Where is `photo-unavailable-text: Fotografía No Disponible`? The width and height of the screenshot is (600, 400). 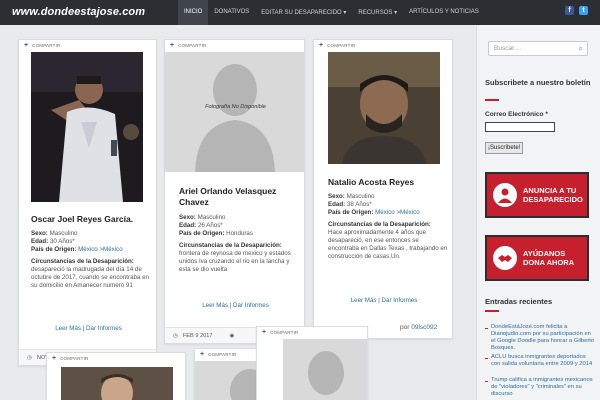 photo-unavailable-text: Fotografía No Disponible is located at coordinates (235, 107).